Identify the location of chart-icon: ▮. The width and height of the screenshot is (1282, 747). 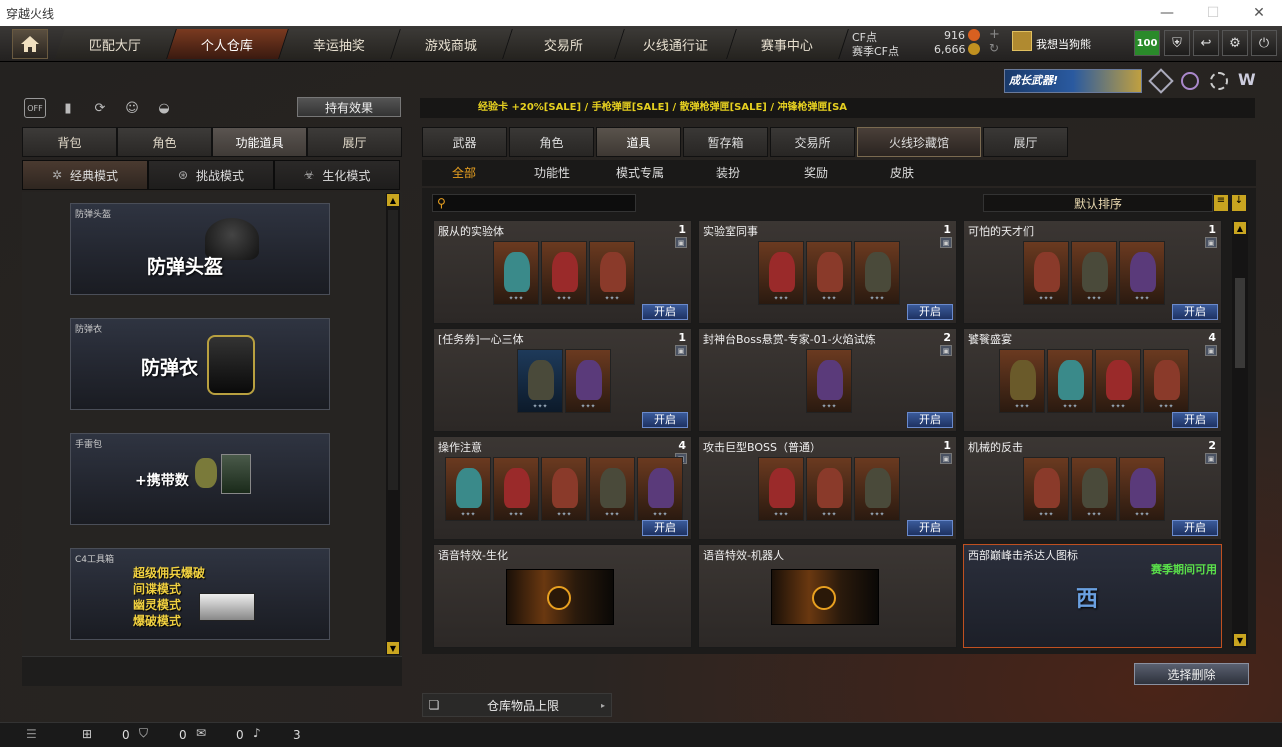
(68, 108).